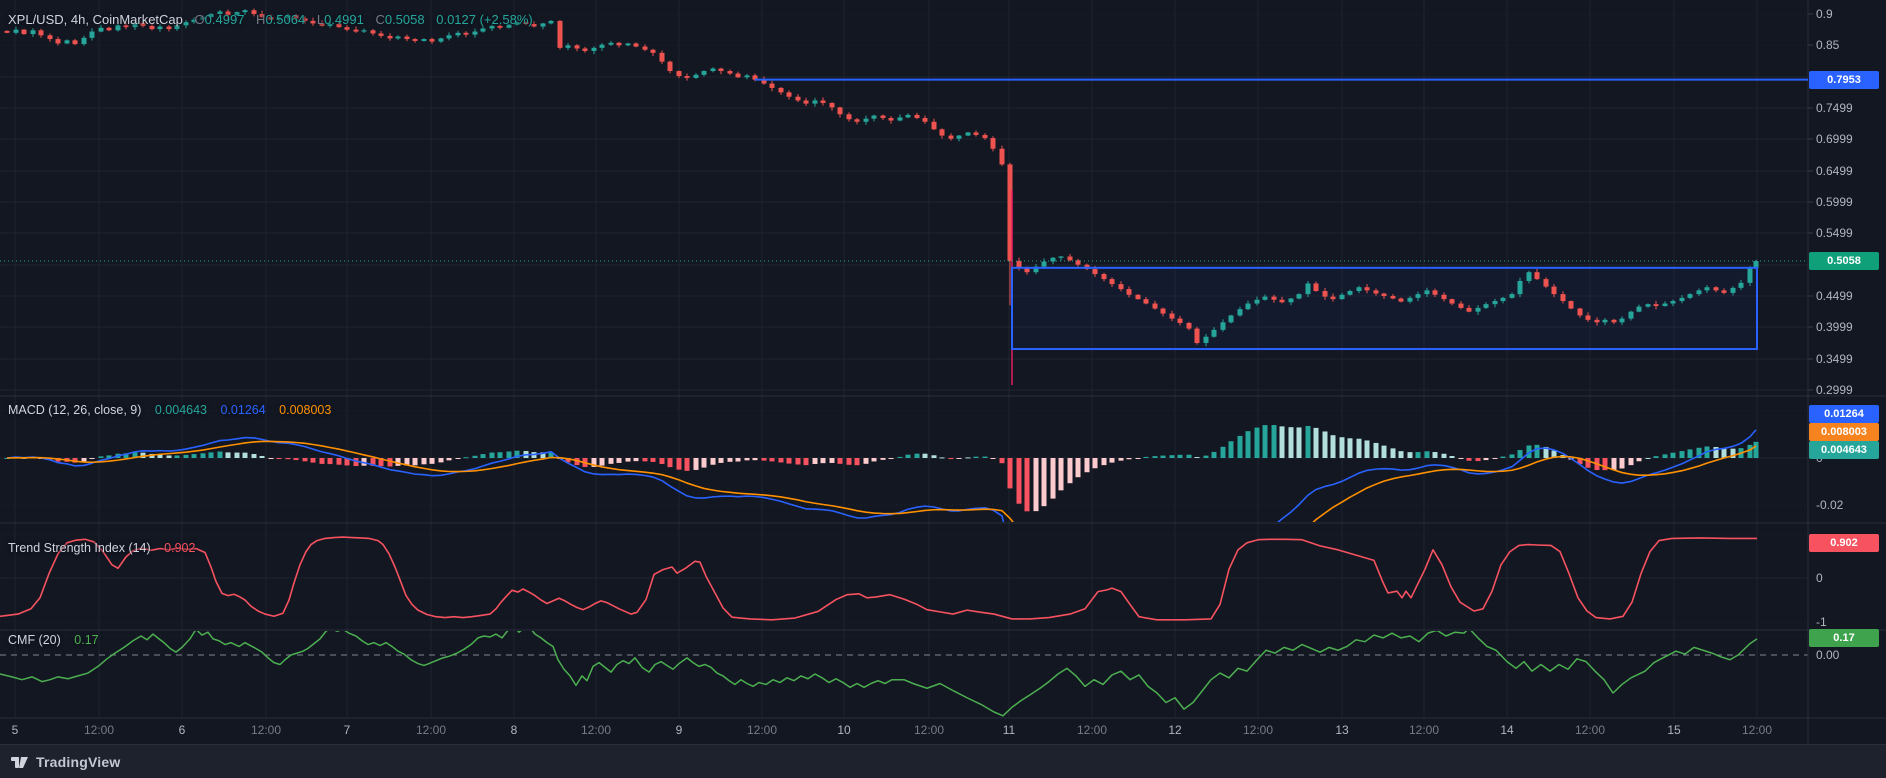  I want to click on price-axis-label: 0.7499, so click(1834, 108).